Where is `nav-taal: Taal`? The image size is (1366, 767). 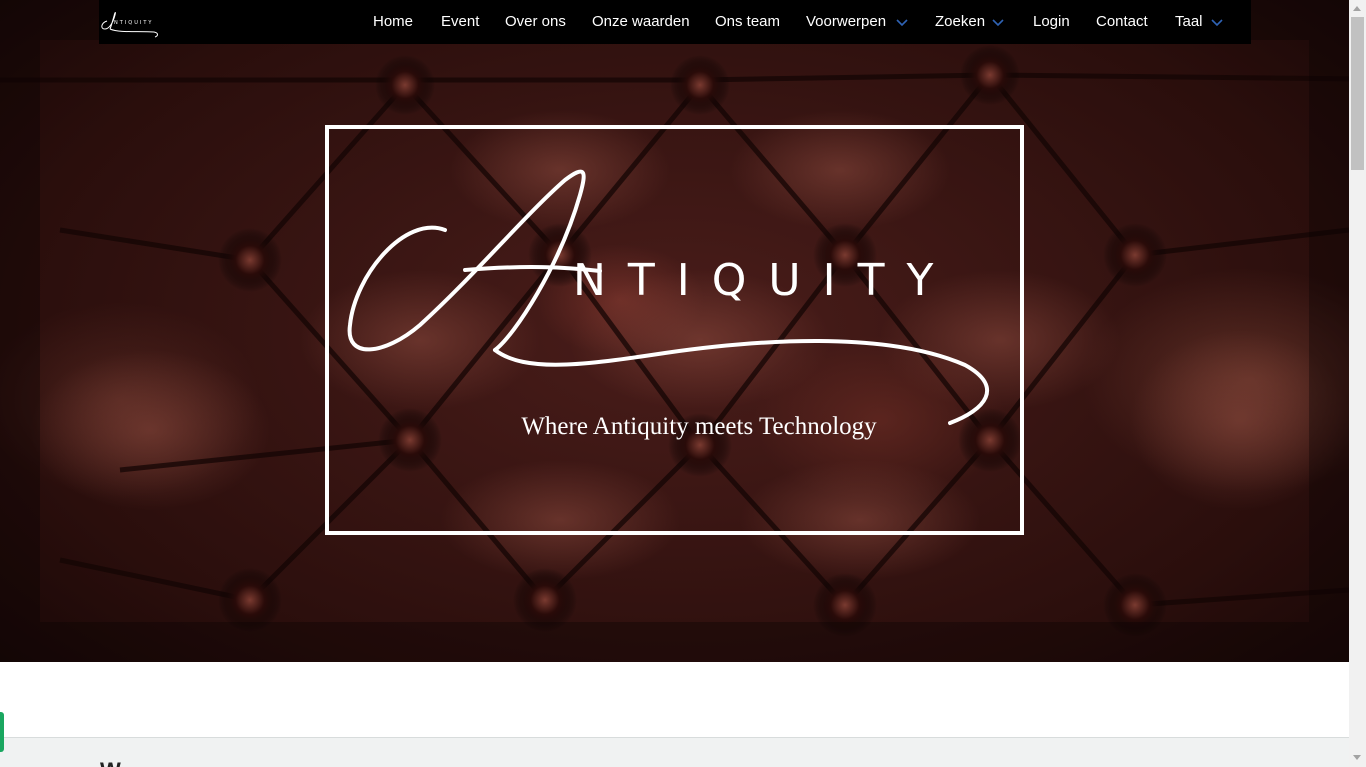
nav-taal: Taal is located at coordinates (1189, 22).